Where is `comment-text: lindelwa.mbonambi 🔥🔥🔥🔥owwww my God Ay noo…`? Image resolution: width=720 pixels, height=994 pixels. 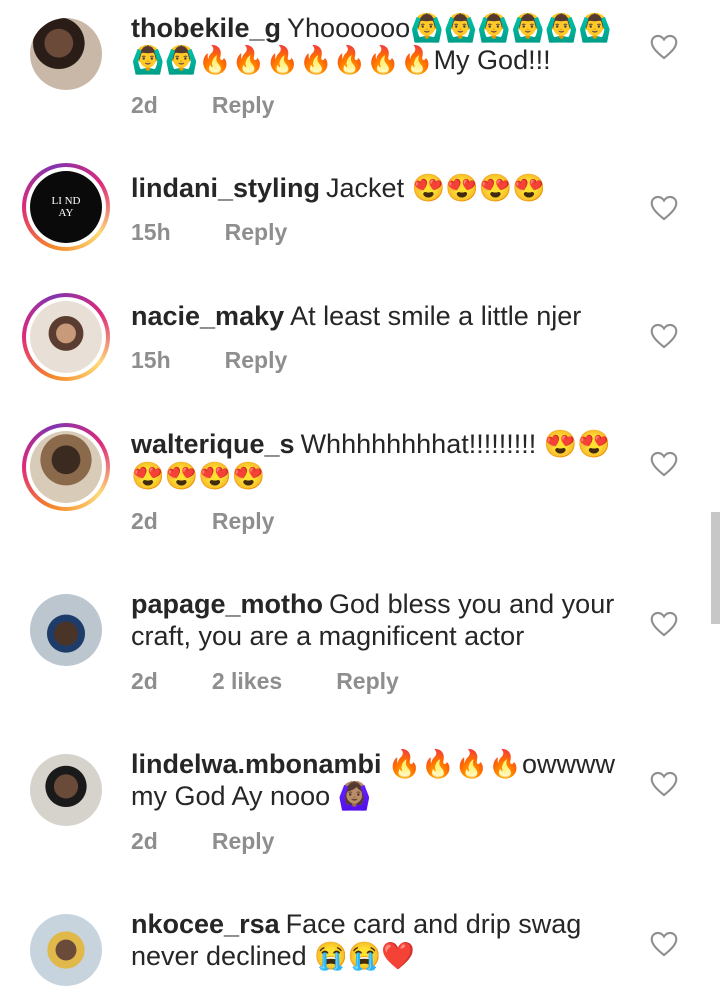 comment-text: lindelwa.mbonambi 🔥🔥🔥🔥owwww my God Ay noo… is located at coordinates (381, 780).